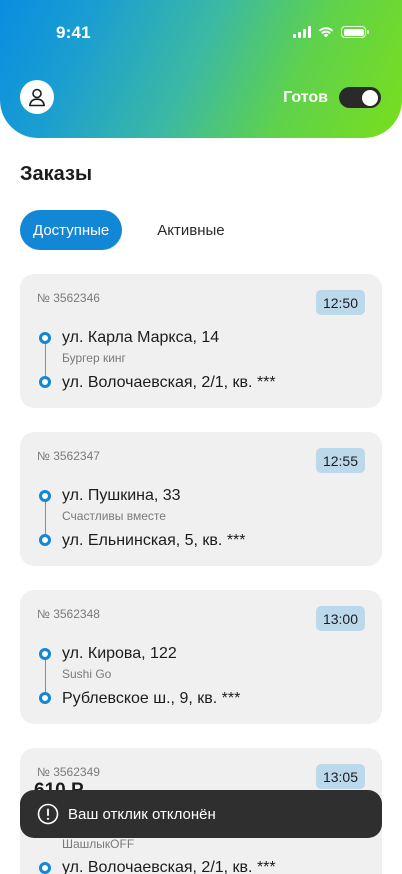  I want to click on cellular-signal-icon, so click(302, 32).